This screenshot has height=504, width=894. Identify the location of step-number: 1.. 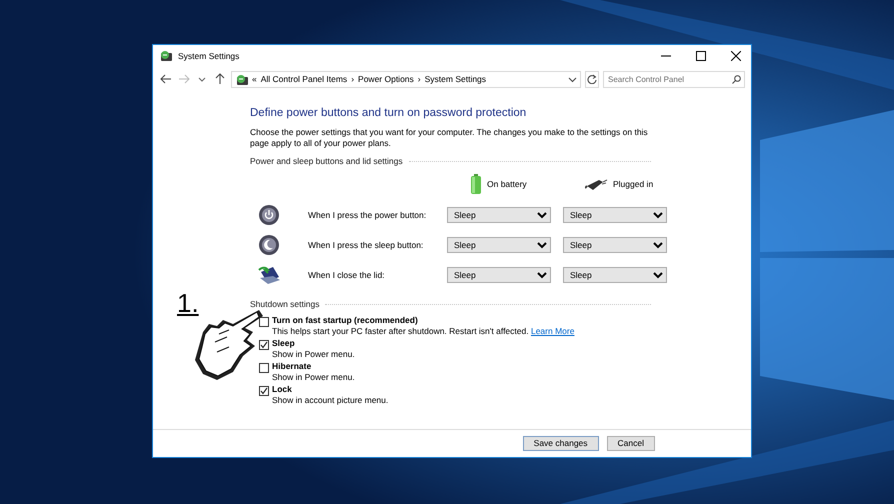
(188, 303).